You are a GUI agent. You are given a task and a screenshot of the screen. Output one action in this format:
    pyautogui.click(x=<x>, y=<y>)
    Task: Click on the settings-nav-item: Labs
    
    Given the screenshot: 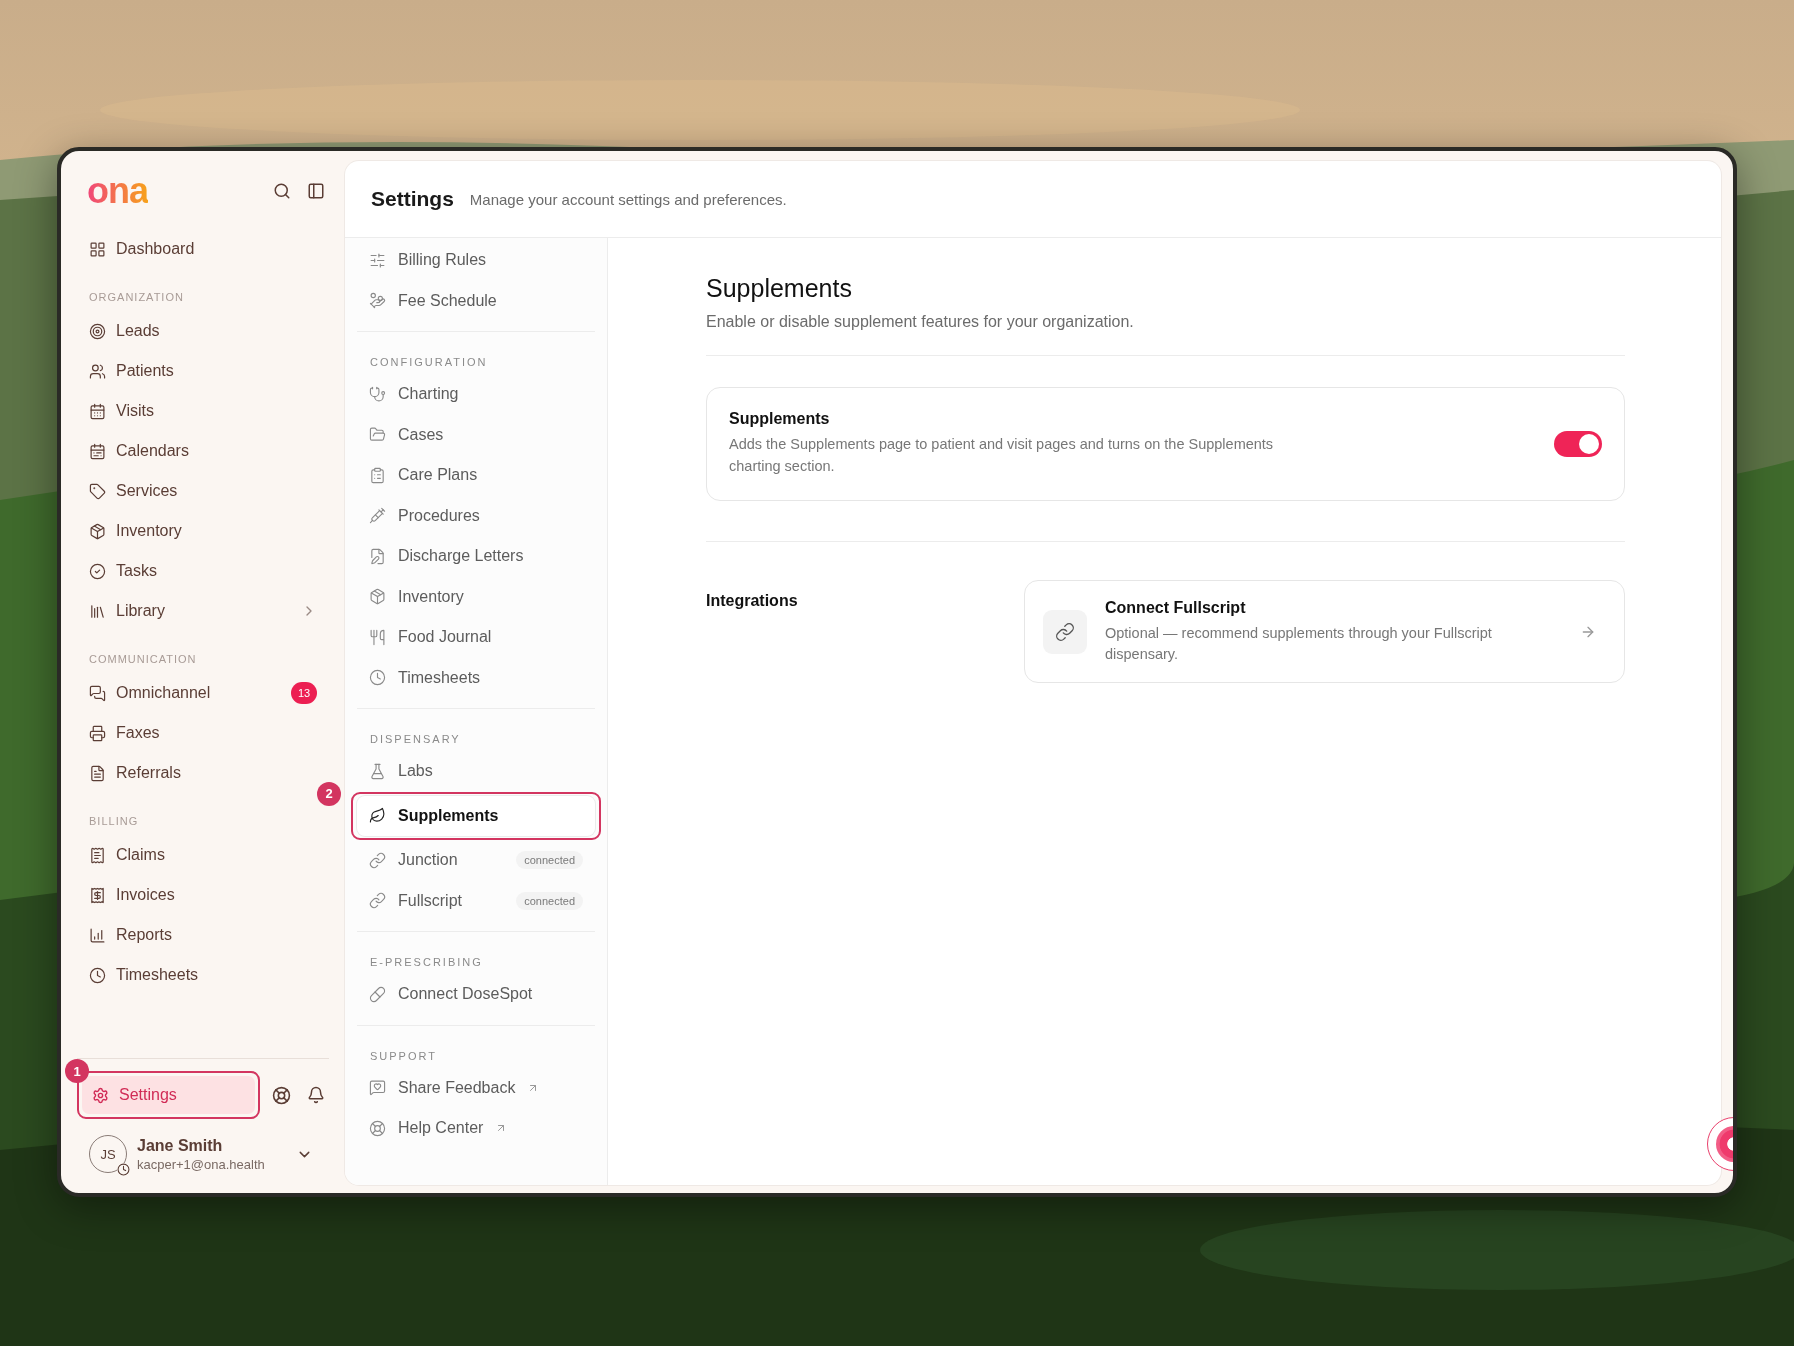 What is the action you would take?
    pyautogui.click(x=476, y=771)
    